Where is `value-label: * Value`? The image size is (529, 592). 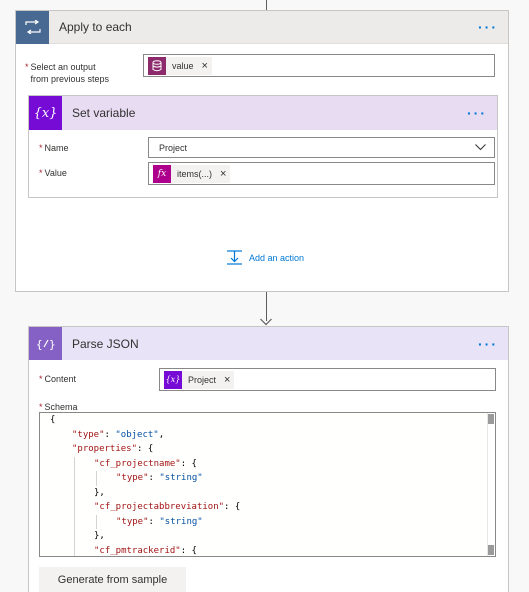 value-label: * Value is located at coordinates (53, 173).